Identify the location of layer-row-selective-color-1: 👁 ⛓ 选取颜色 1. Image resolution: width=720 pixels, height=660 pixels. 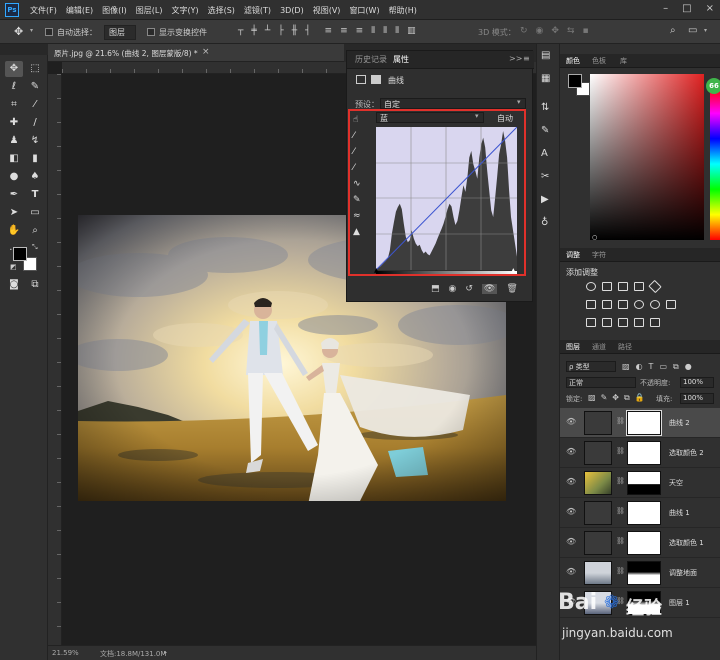
(640, 543).